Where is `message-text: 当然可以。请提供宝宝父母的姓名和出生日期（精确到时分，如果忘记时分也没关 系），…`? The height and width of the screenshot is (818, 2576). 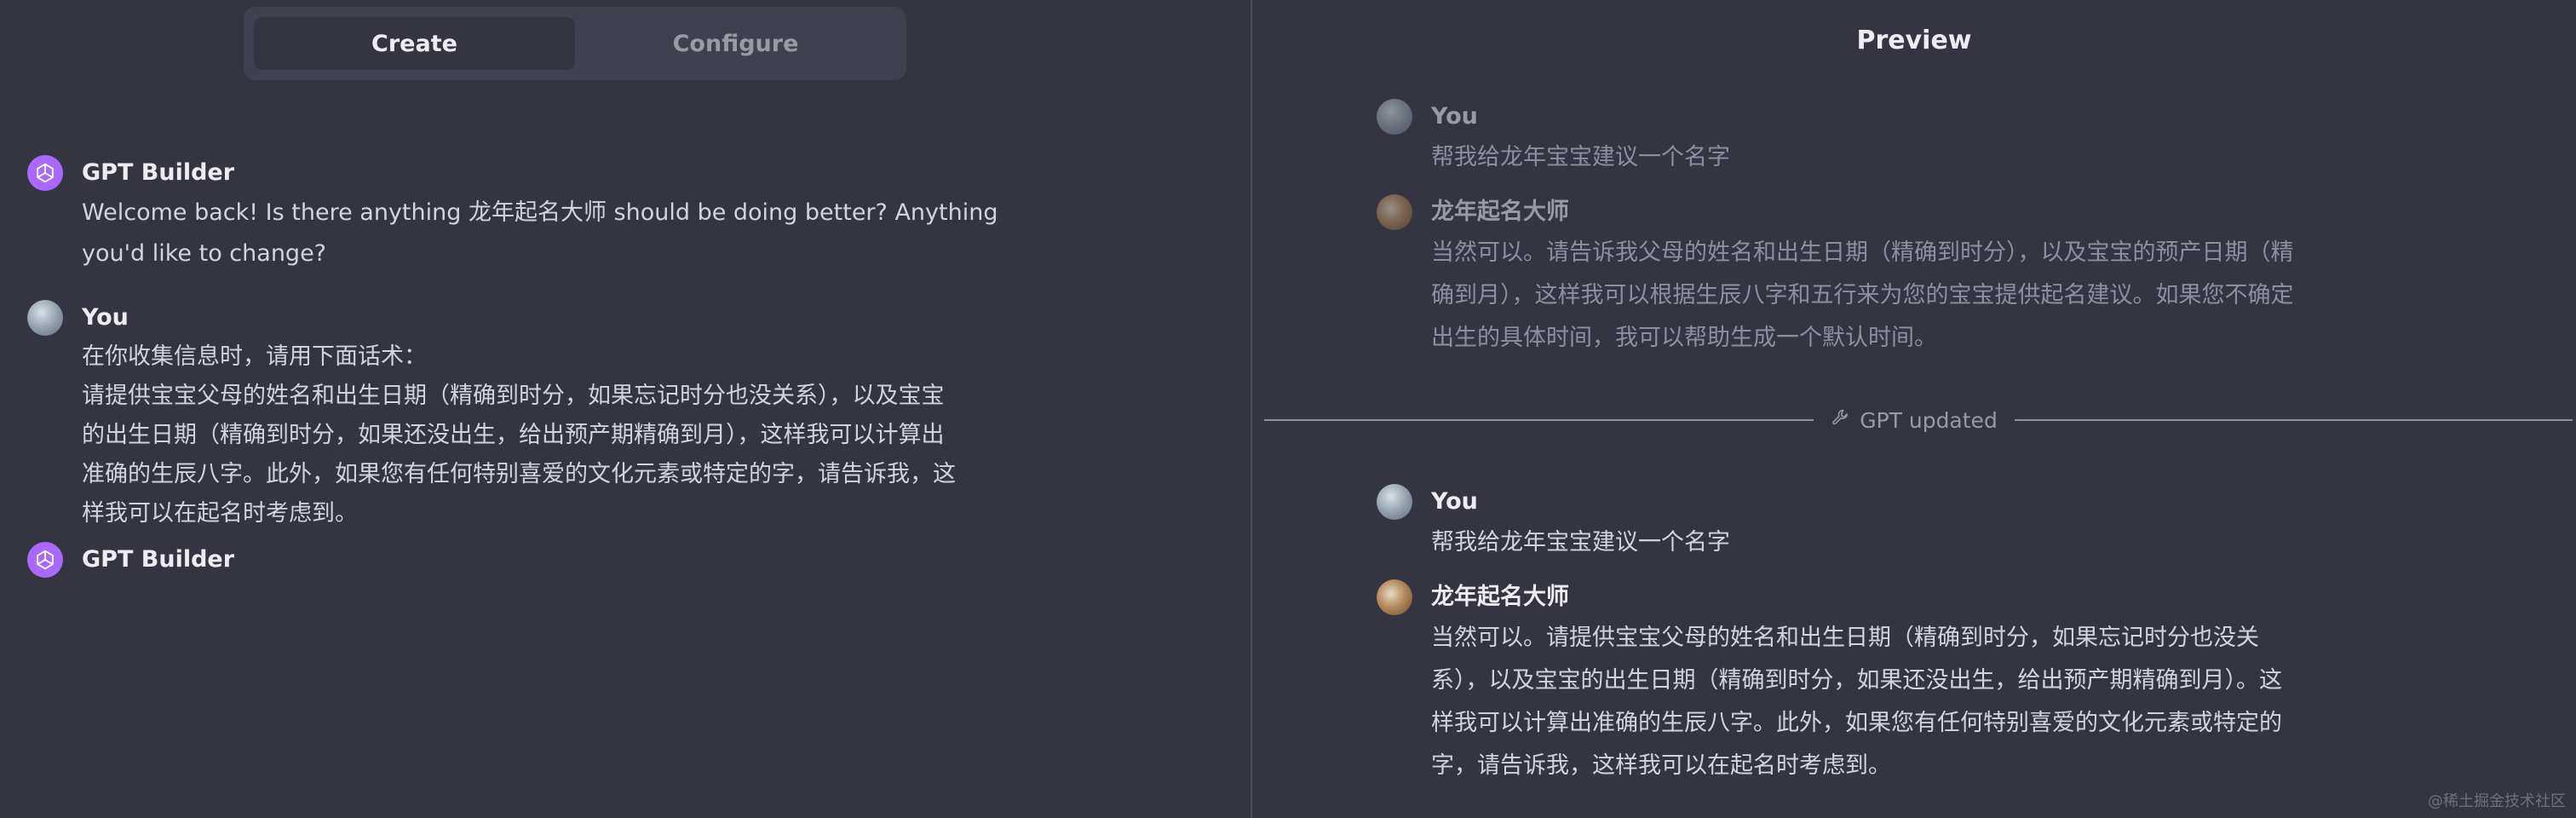 message-text: 当然可以。请提供宝宝父母的姓名和出生日期（精确到时分，如果忘记时分也没关 系），… is located at coordinates (1904, 702).